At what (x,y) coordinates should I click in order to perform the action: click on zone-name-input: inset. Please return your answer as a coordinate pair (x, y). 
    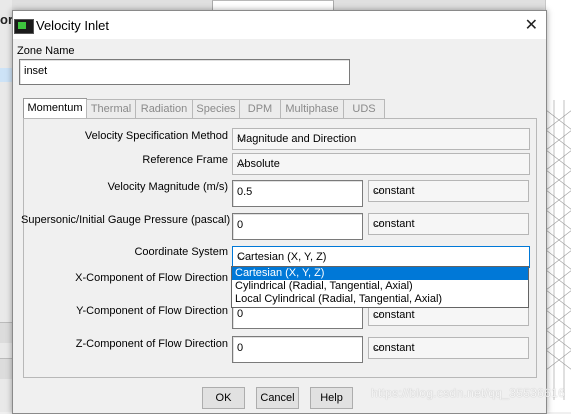
    Looking at the image, I should click on (184, 72).